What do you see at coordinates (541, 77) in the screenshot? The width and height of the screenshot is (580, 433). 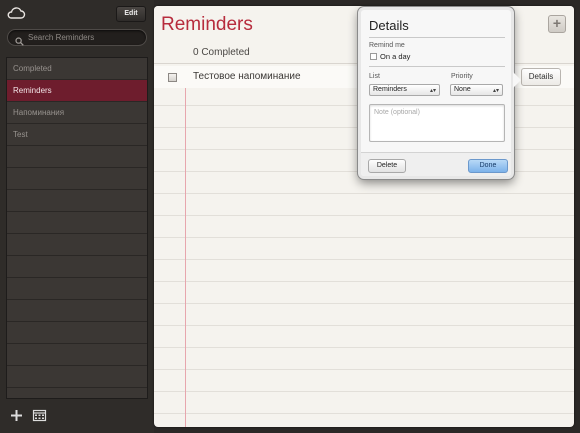 I see `details-button: Details` at bounding box center [541, 77].